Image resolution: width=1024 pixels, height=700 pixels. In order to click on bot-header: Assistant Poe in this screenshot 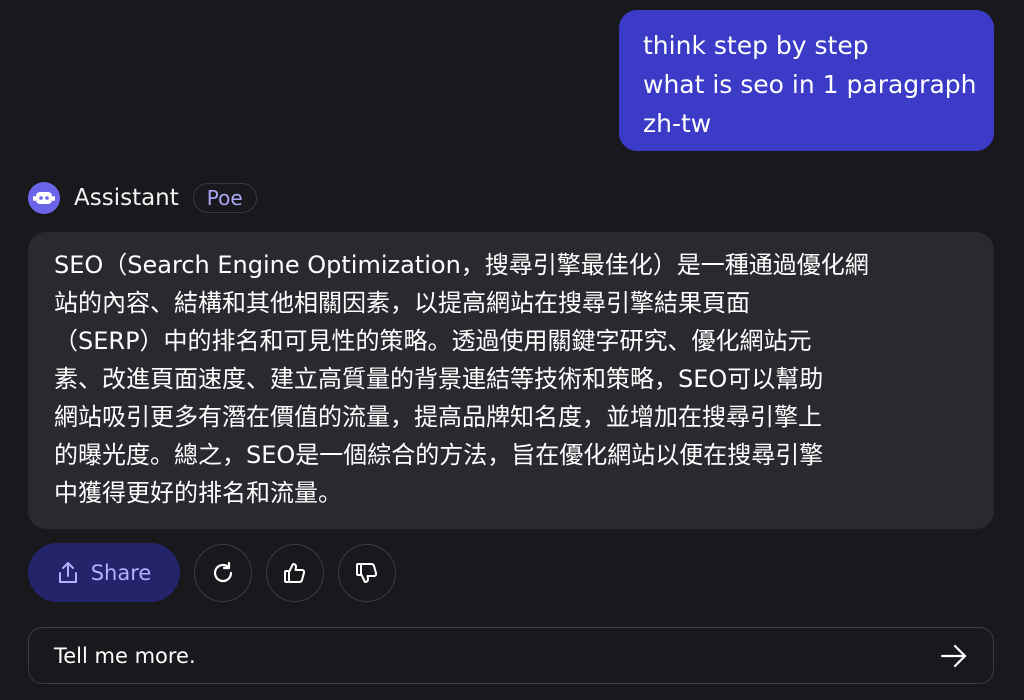, I will do `click(142, 198)`.